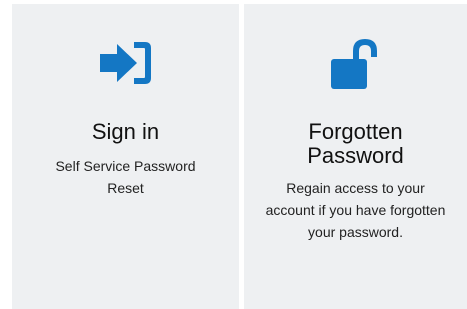  Describe the element at coordinates (355, 143) in the screenshot. I see `forgotten-password-title: Forgotten Password` at that location.